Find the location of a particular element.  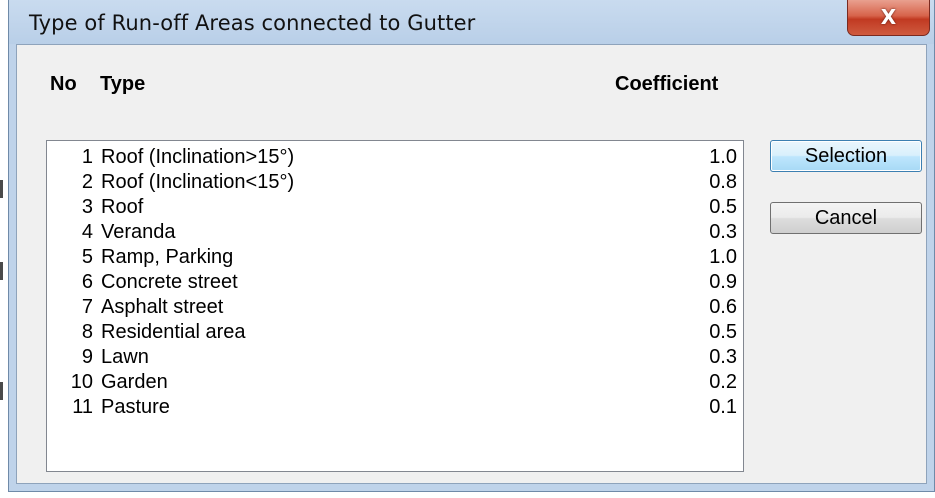

row-no: 5 is located at coordinates (87, 257).